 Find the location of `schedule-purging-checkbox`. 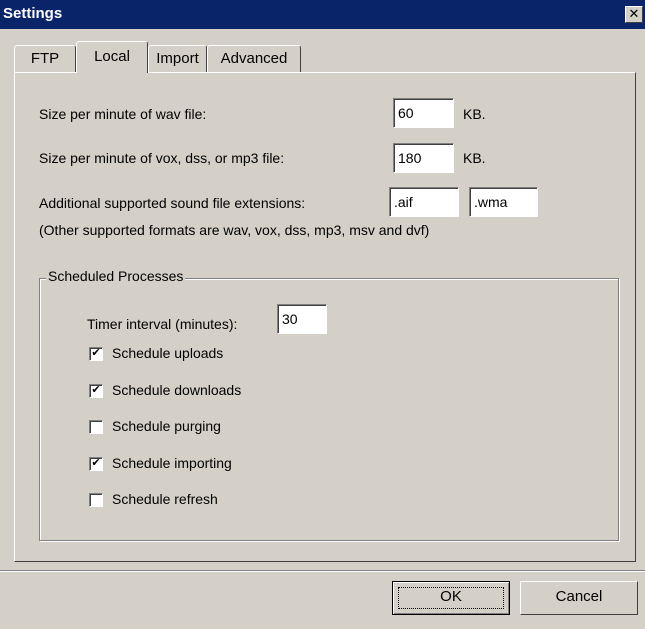

schedule-purging-checkbox is located at coordinates (96, 427).